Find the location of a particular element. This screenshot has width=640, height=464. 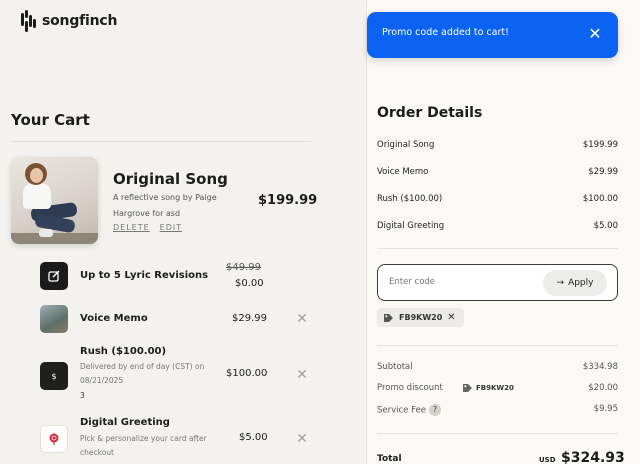

subtotal-row: Subtotal $334.98 is located at coordinates (497, 367).